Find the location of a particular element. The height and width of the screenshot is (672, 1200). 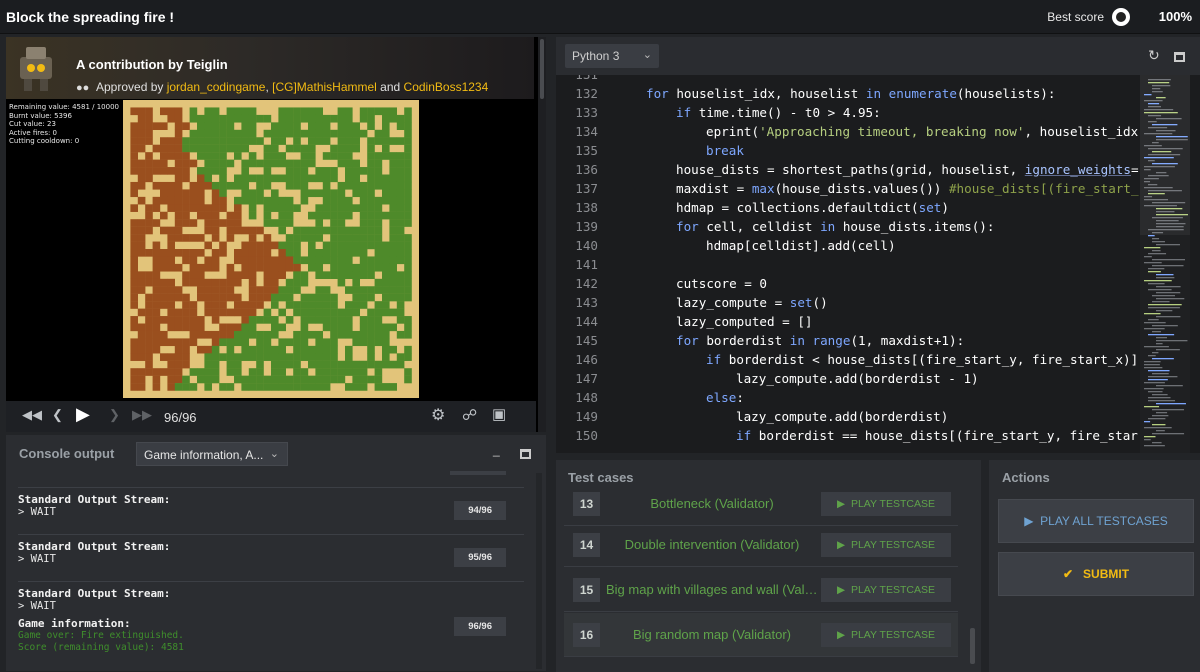

step-forward-icon: ❯ is located at coordinates (114, 415).